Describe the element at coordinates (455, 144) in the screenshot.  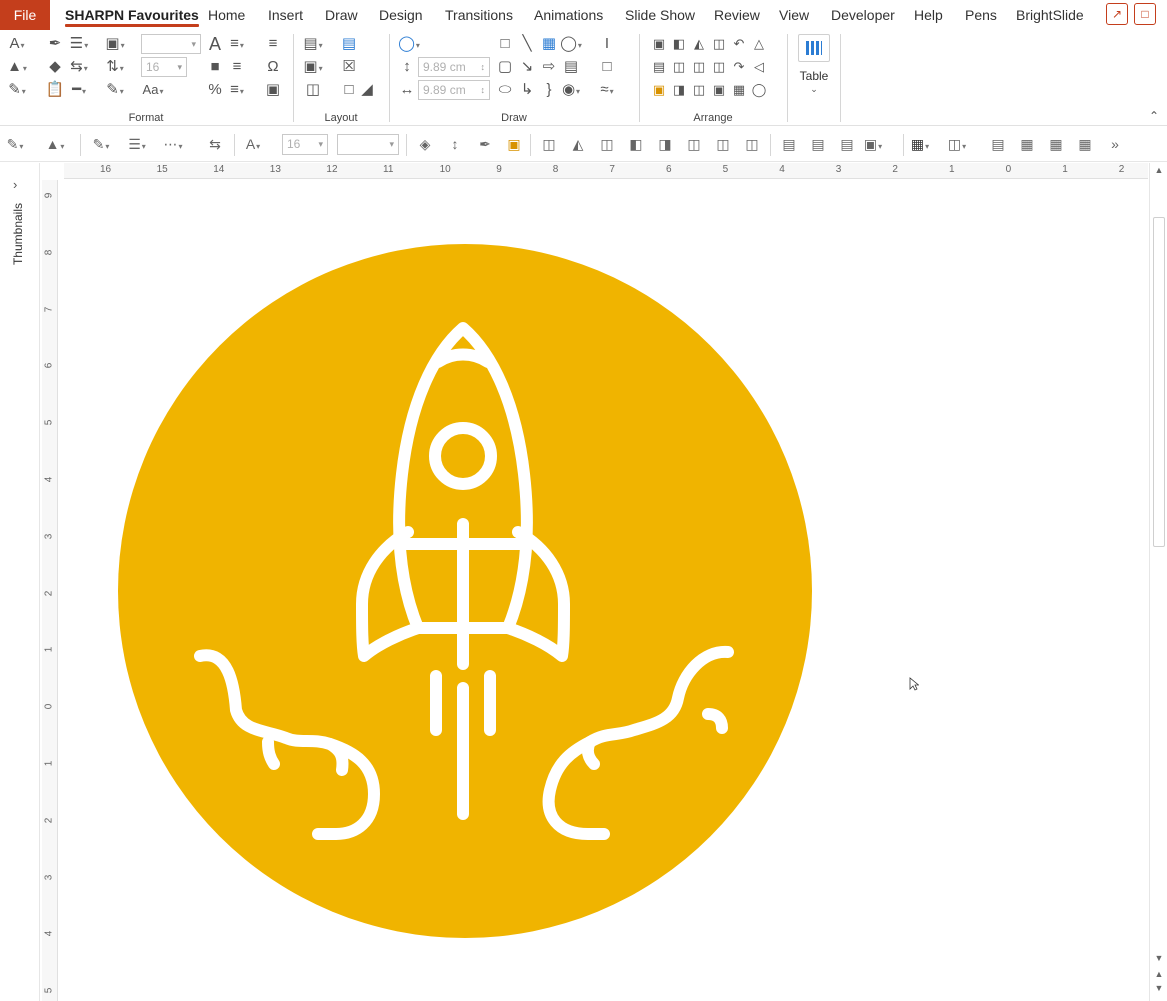
I see `resize-icon: ↕` at that location.